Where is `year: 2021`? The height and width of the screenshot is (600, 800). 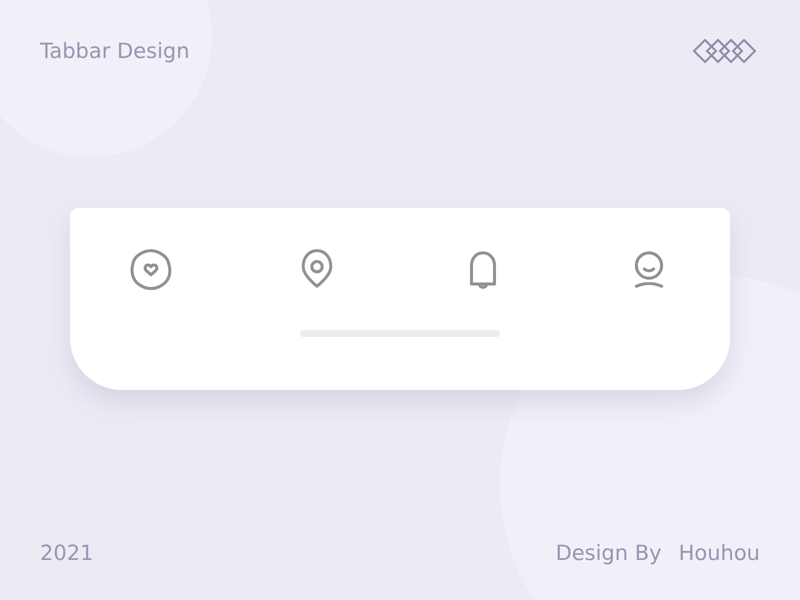
year: 2021 is located at coordinates (67, 553).